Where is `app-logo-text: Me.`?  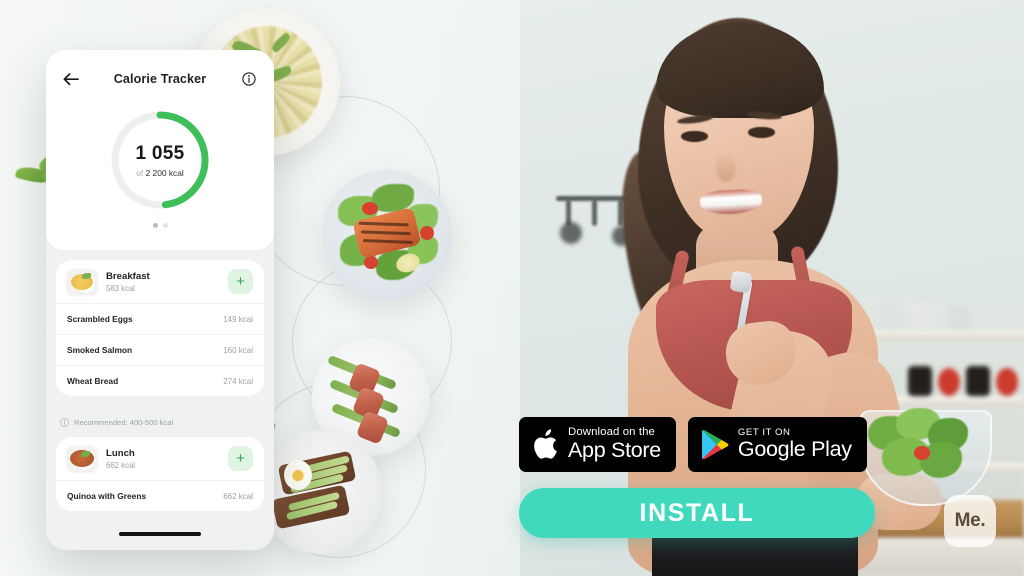 app-logo-text: Me. is located at coordinates (970, 520).